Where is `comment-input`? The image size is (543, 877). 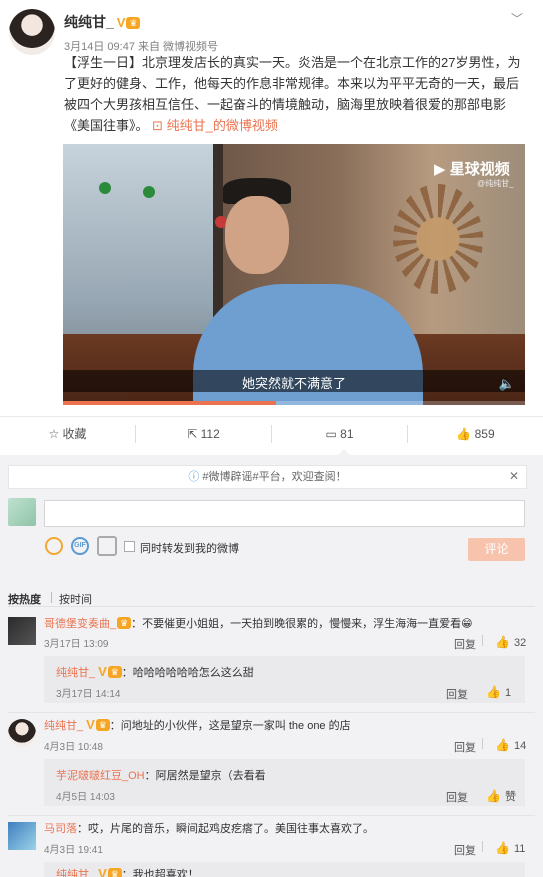
comment-input is located at coordinates (284, 513).